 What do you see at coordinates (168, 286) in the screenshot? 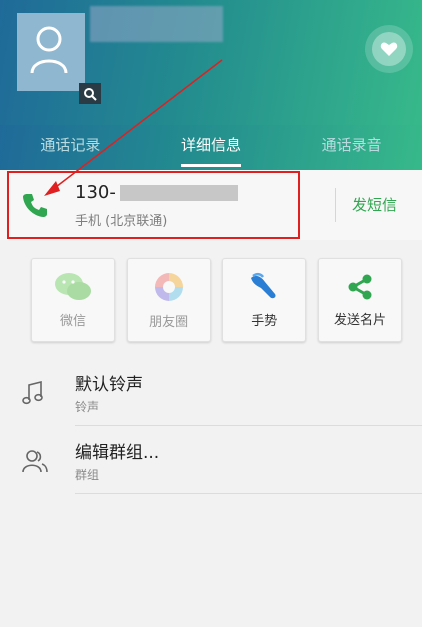
I see `moments-icon` at bounding box center [168, 286].